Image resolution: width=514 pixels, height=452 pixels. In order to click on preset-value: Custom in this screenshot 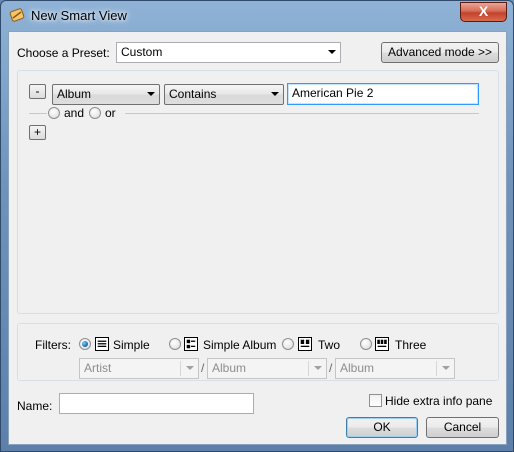, I will do `click(142, 52)`.